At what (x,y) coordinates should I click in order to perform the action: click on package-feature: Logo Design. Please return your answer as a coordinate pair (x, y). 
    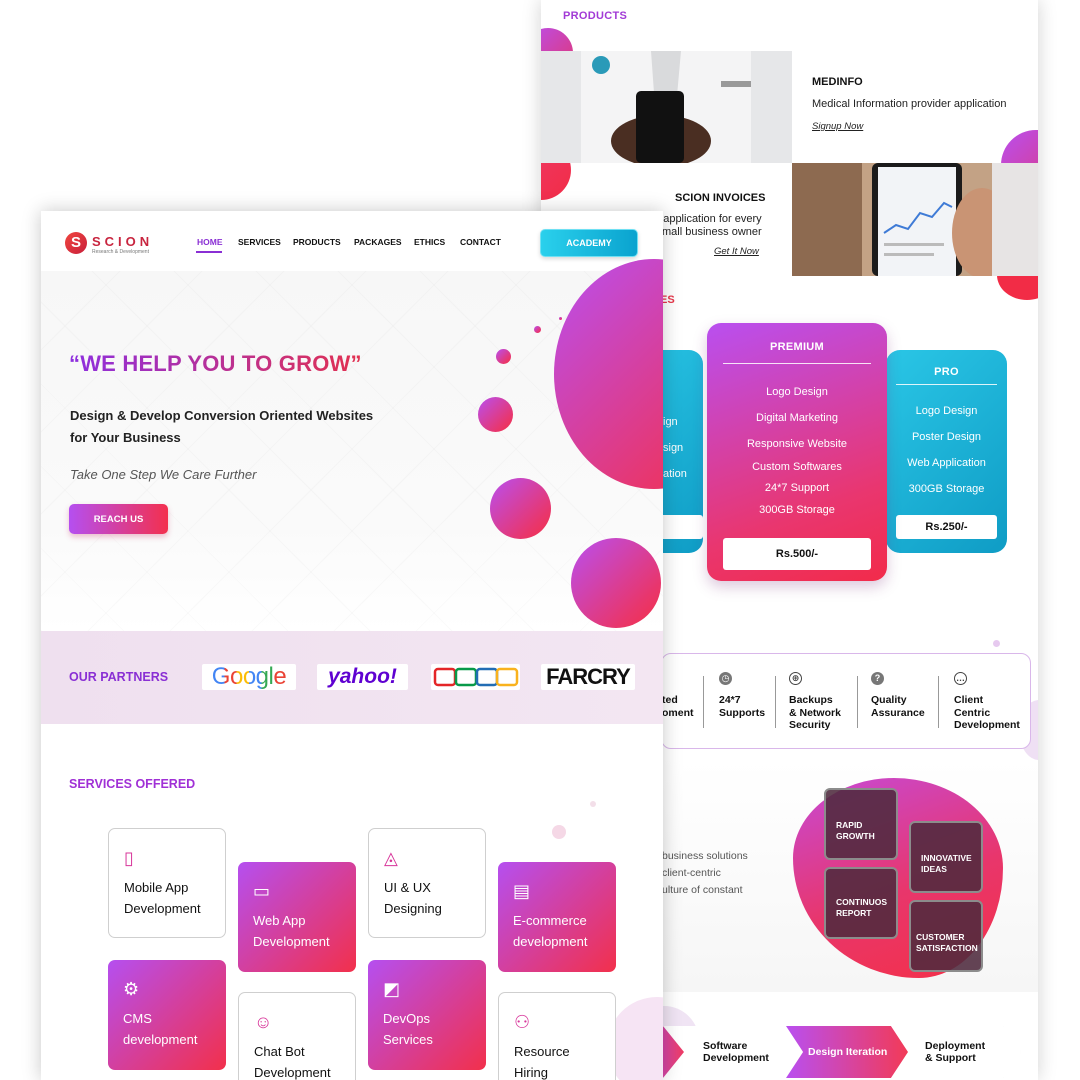
    Looking at the image, I should click on (797, 392).